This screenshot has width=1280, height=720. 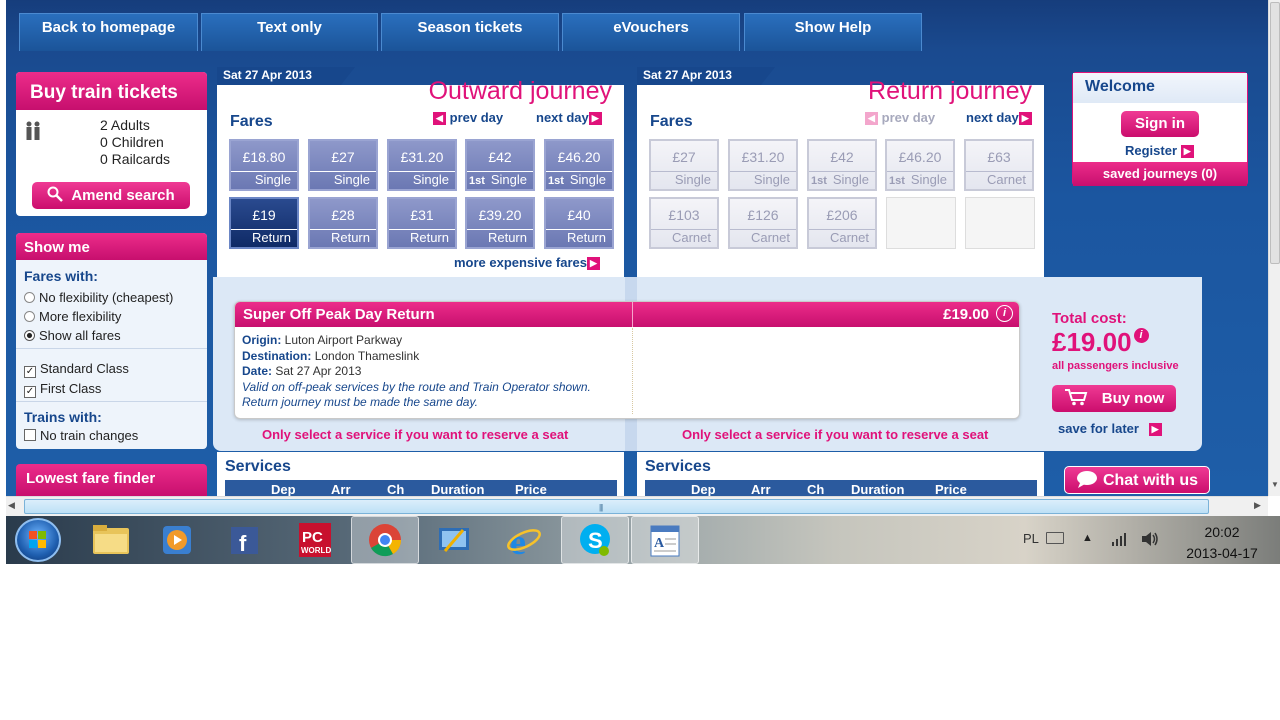 I want to click on outward-next-day: next day ▶, so click(x=569, y=118).